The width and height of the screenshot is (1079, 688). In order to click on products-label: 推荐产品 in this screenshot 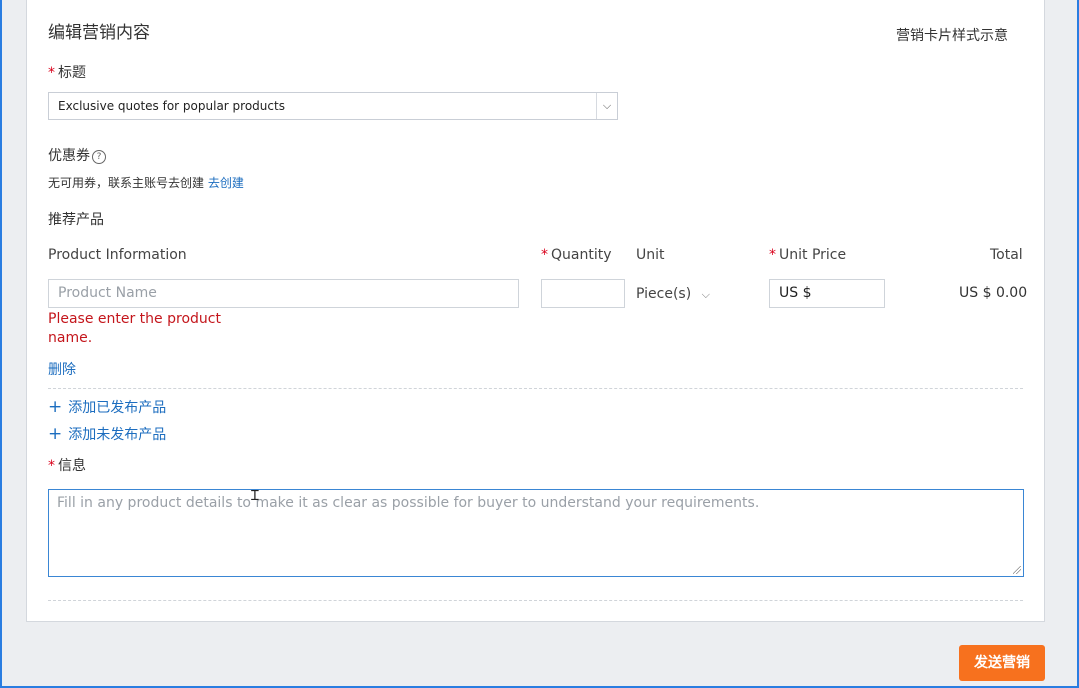, I will do `click(76, 220)`.